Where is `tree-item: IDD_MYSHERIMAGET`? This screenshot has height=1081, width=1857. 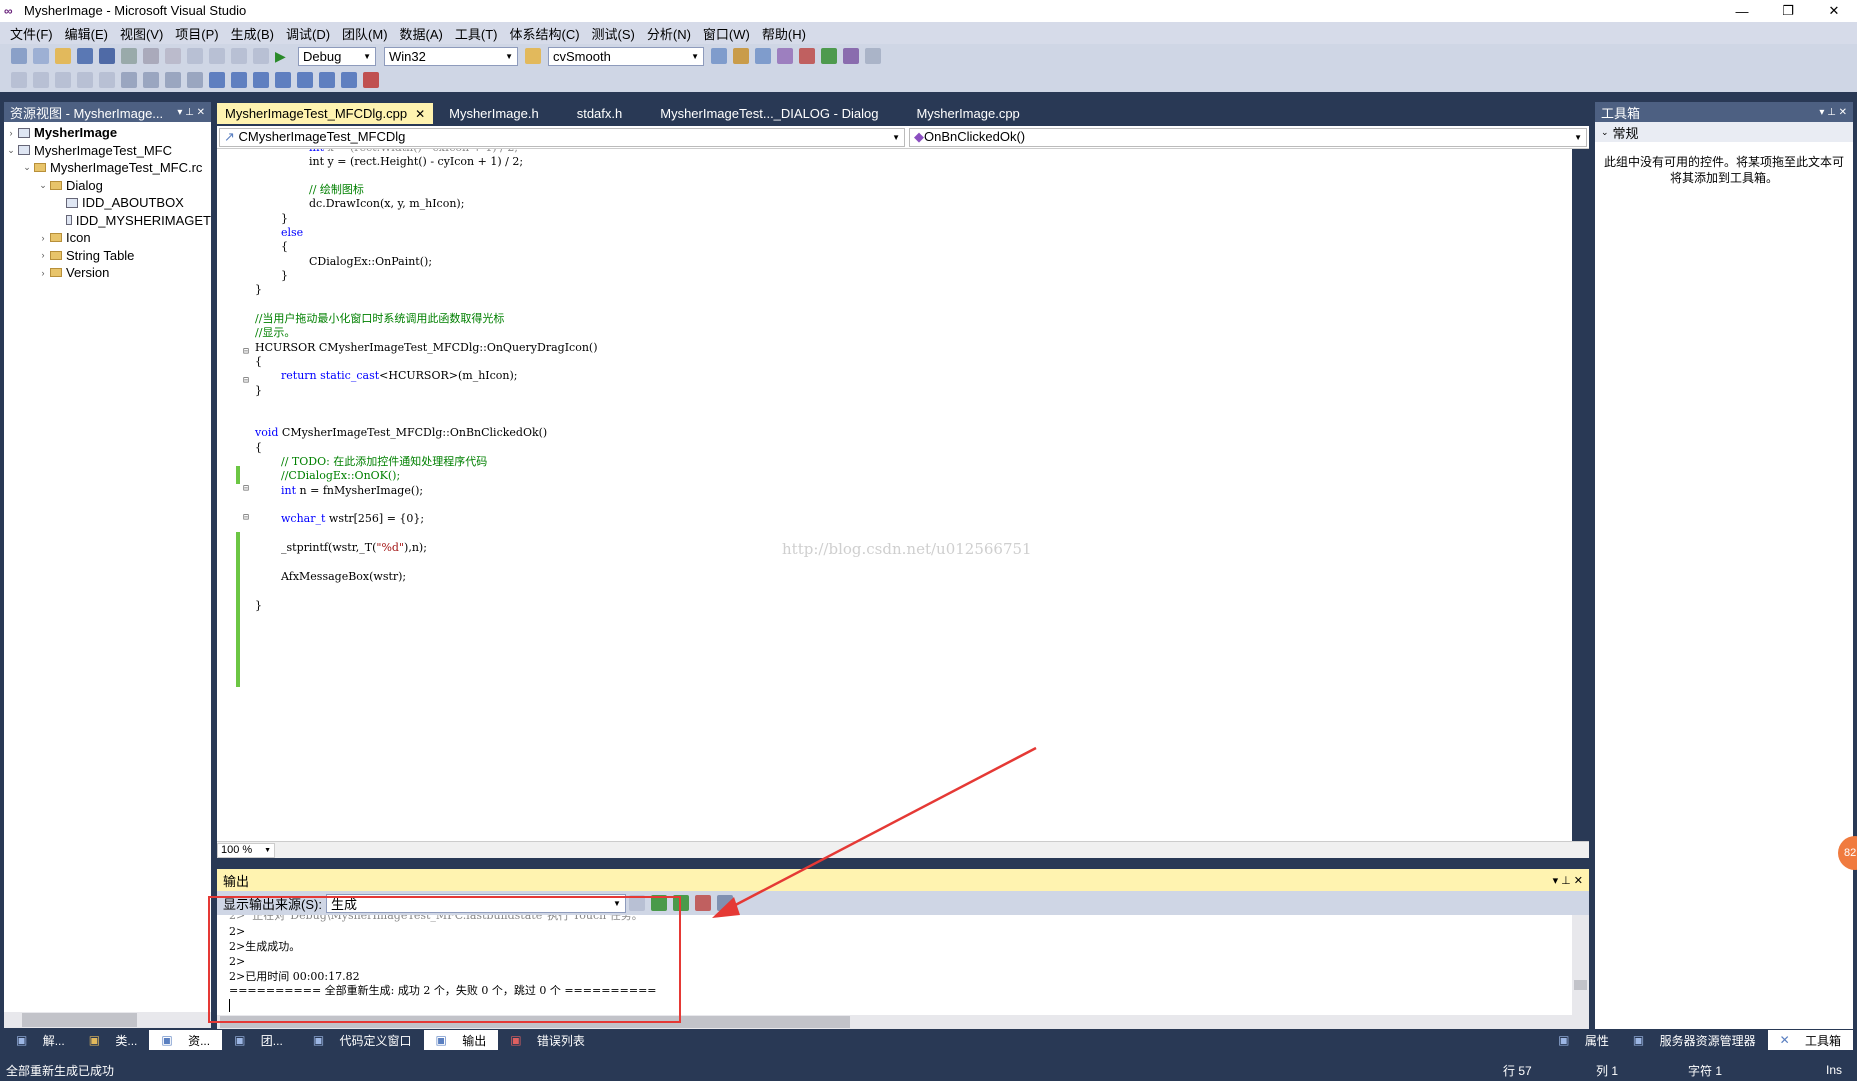 tree-item: IDD_MYSHERIMAGET is located at coordinates (107, 221).